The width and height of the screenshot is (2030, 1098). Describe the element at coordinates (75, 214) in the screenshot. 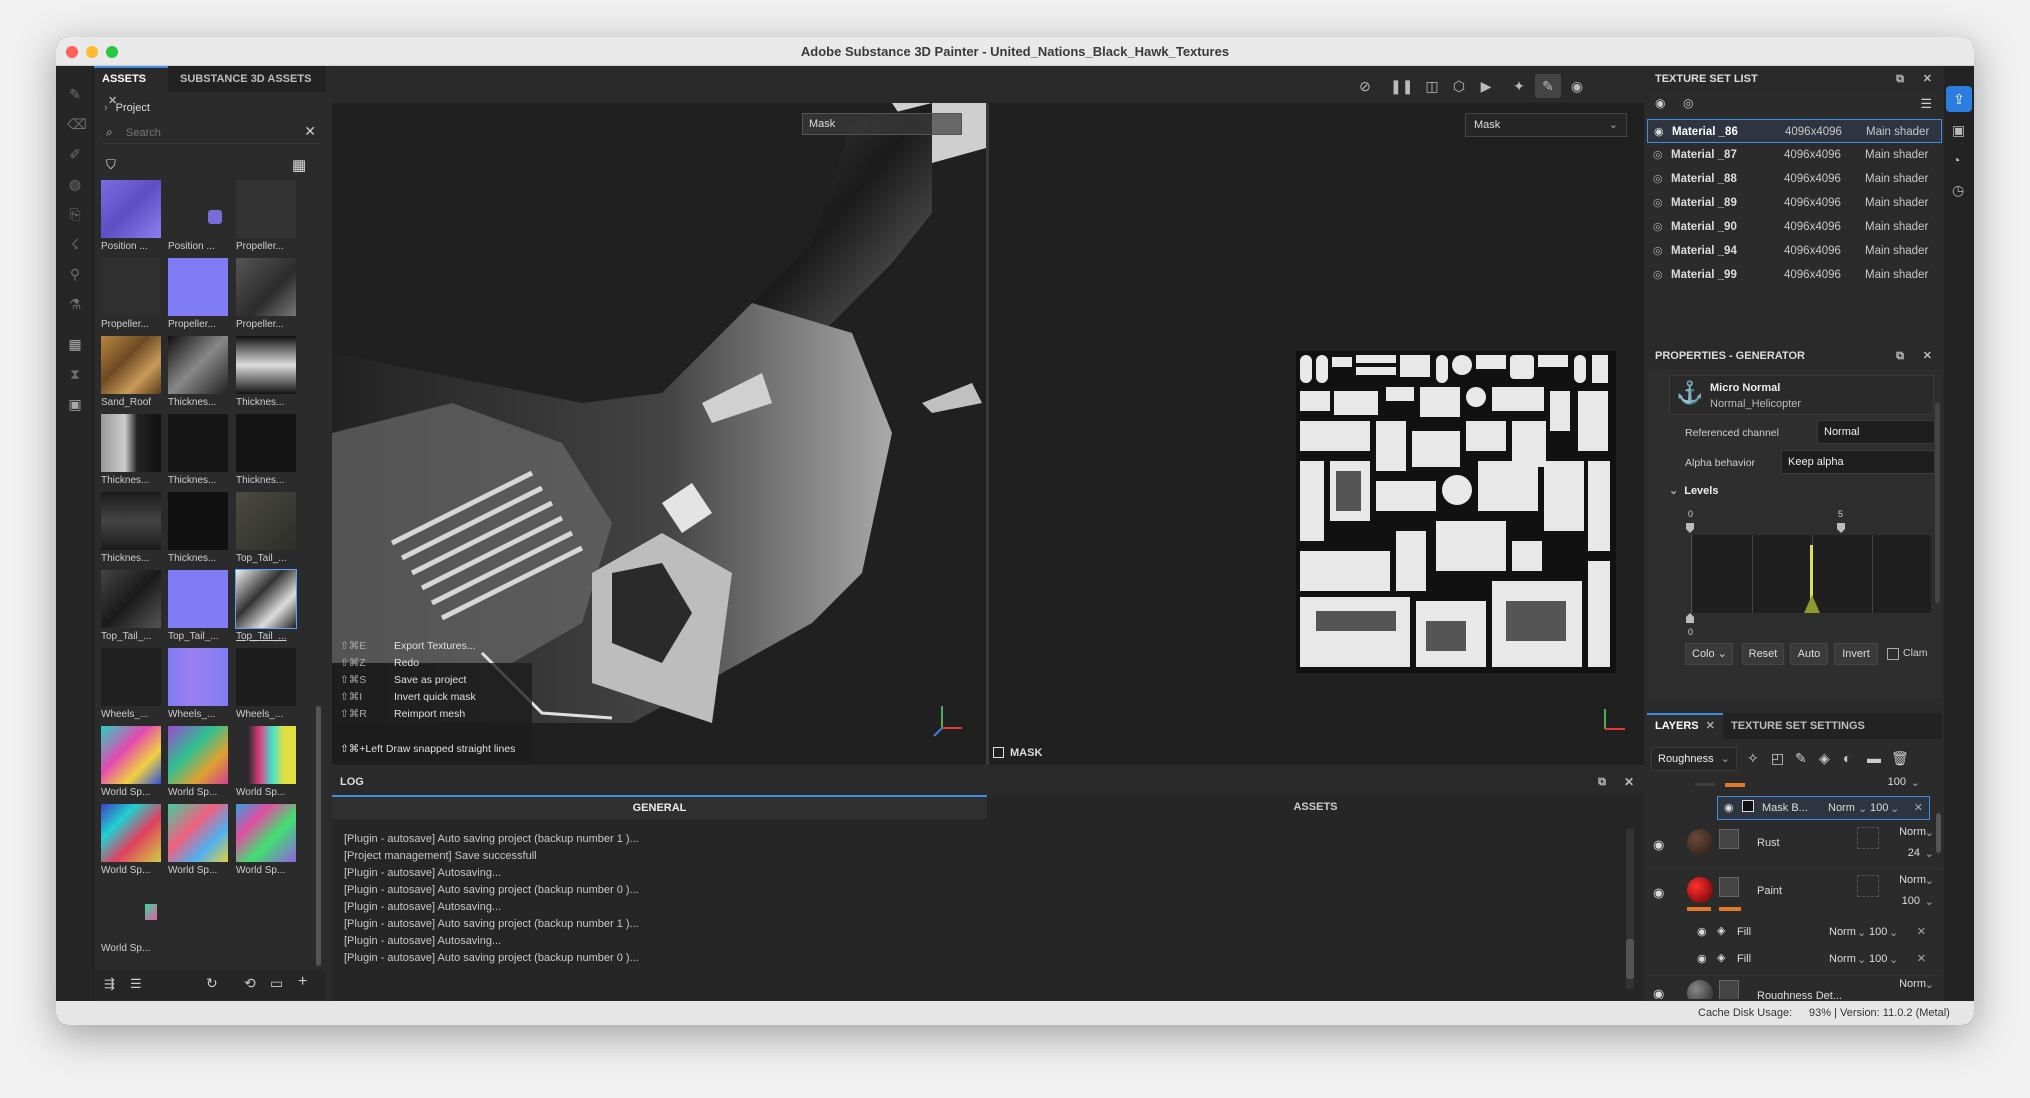

I see `clone-icon: ⎘` at that location.